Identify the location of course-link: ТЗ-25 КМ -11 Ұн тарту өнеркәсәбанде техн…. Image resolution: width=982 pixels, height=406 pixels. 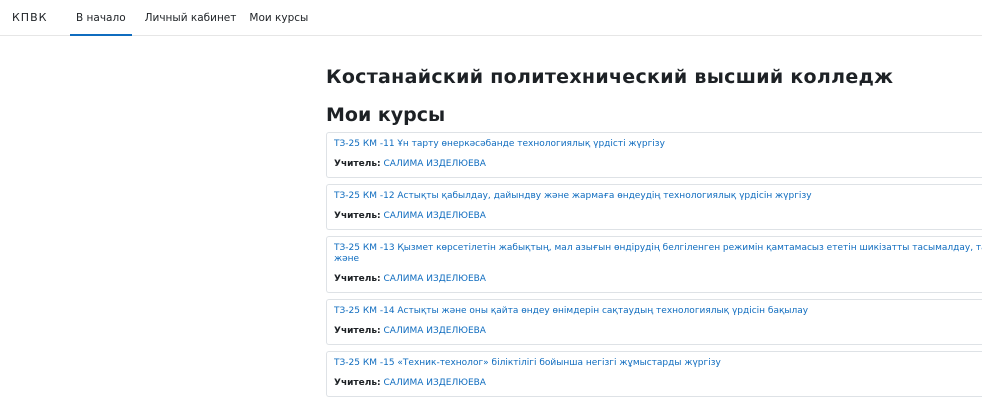
(658, 144).